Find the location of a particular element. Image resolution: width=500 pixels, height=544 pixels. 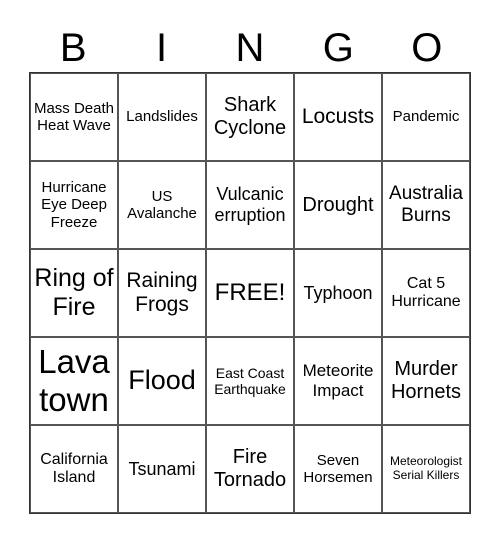

bingo-cell: Typhoon is located at coordinates (338, 293).